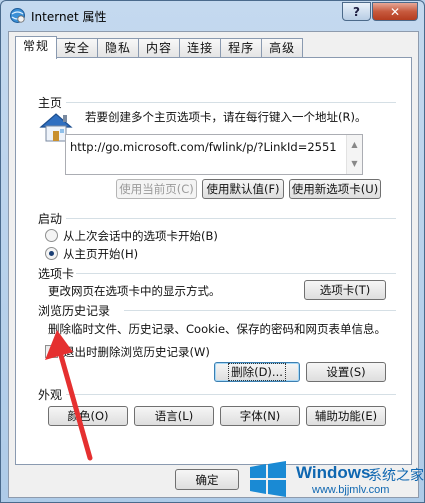 The width and height of the screenshot is (425, 503). Describe the element at coordinates (346, 372) in the screenshot. I see `history-settings-button: 设置(S)` at that location.